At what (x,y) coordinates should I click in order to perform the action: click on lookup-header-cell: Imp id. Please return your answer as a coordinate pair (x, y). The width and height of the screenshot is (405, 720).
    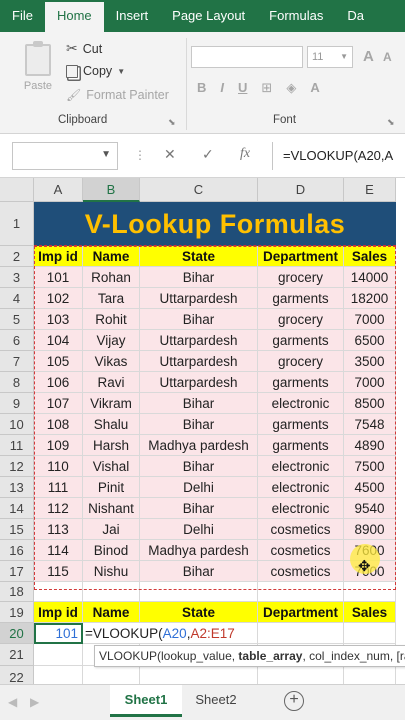
    Looking at the image, I should click on (58, 612).